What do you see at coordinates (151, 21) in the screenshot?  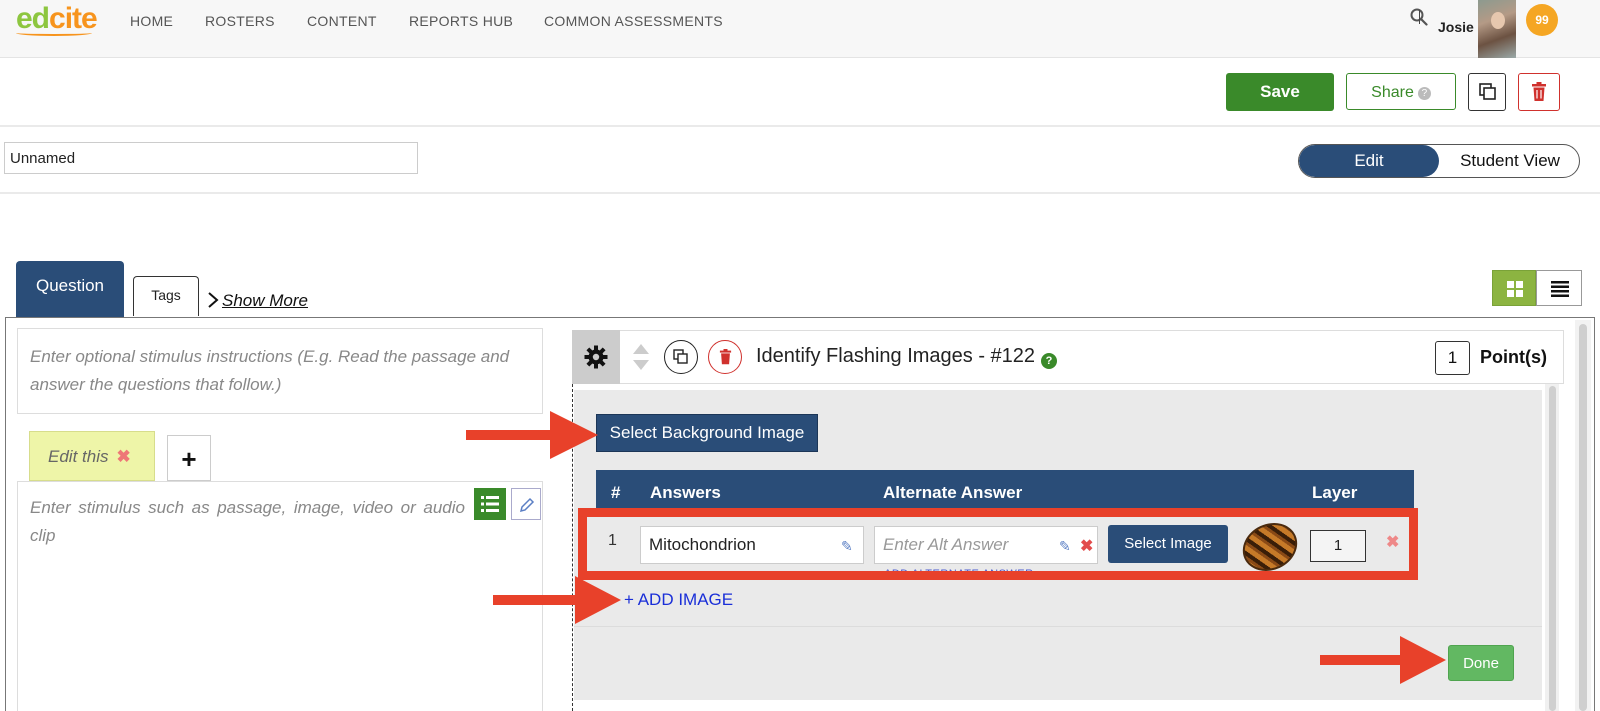 I see `nav-home: HOME` at bounding box center [151, 21].